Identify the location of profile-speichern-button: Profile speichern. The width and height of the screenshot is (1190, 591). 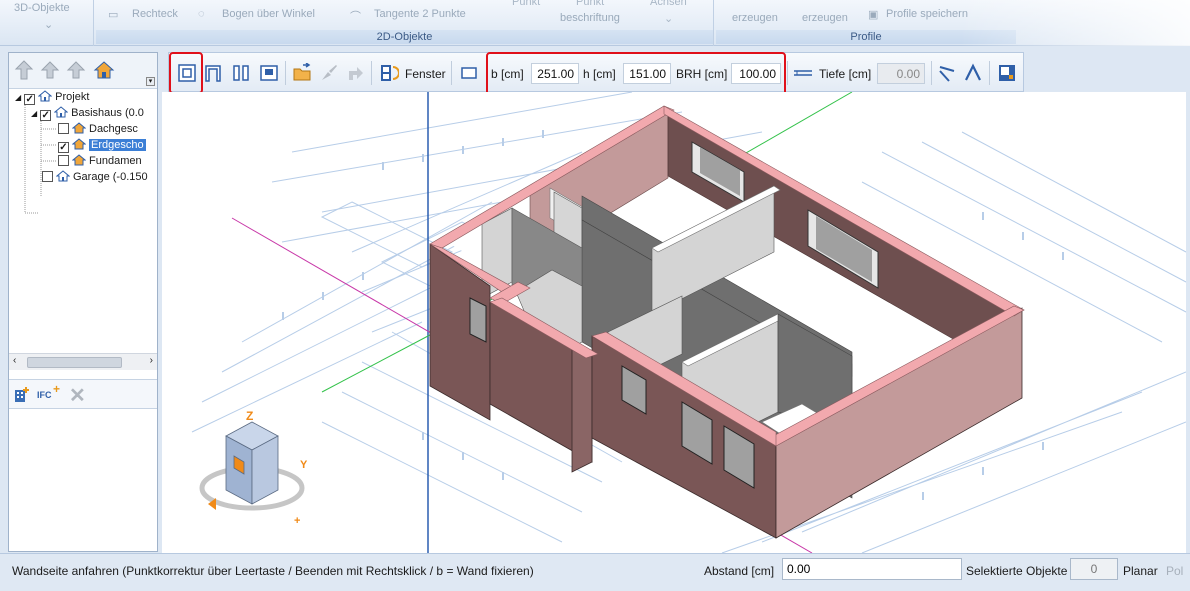
(927, 14).